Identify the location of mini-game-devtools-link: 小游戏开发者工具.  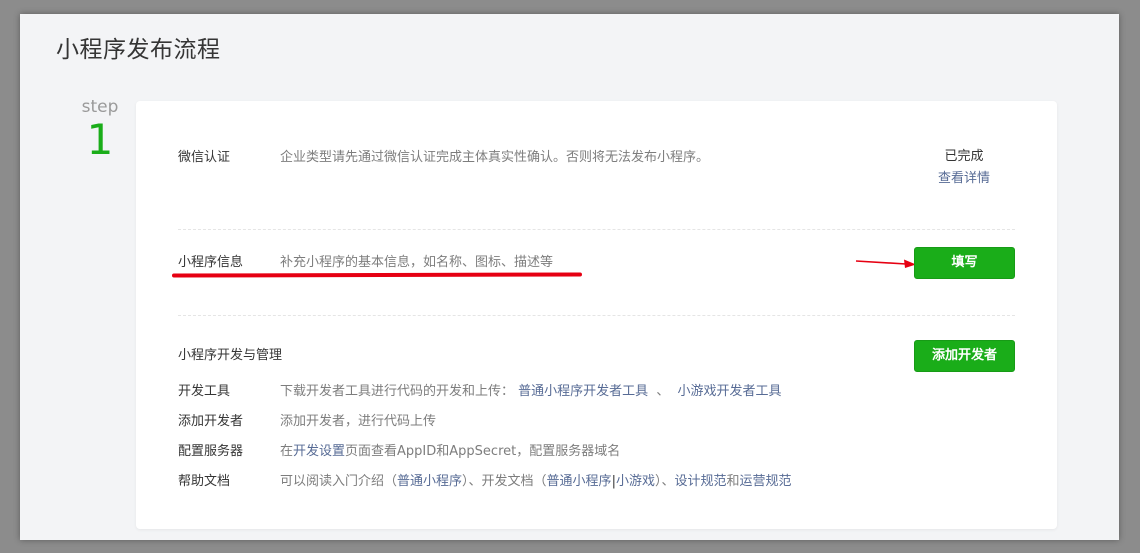
(729, 391).